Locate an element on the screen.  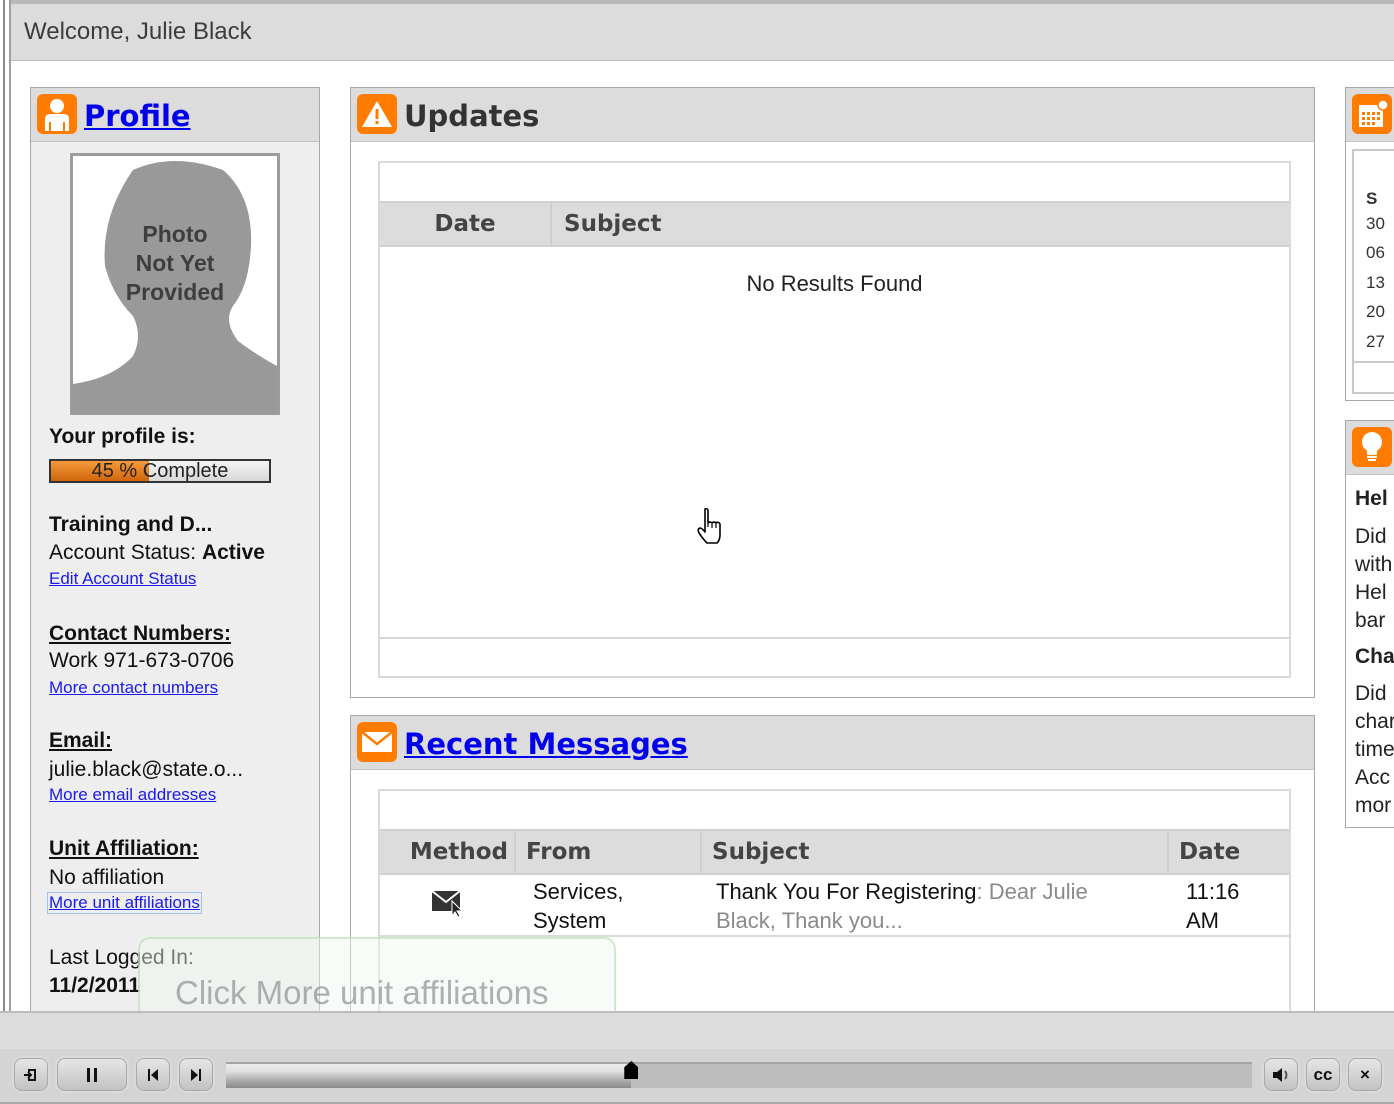
calendar-footer-divider is located at coordinates (1374, 362).